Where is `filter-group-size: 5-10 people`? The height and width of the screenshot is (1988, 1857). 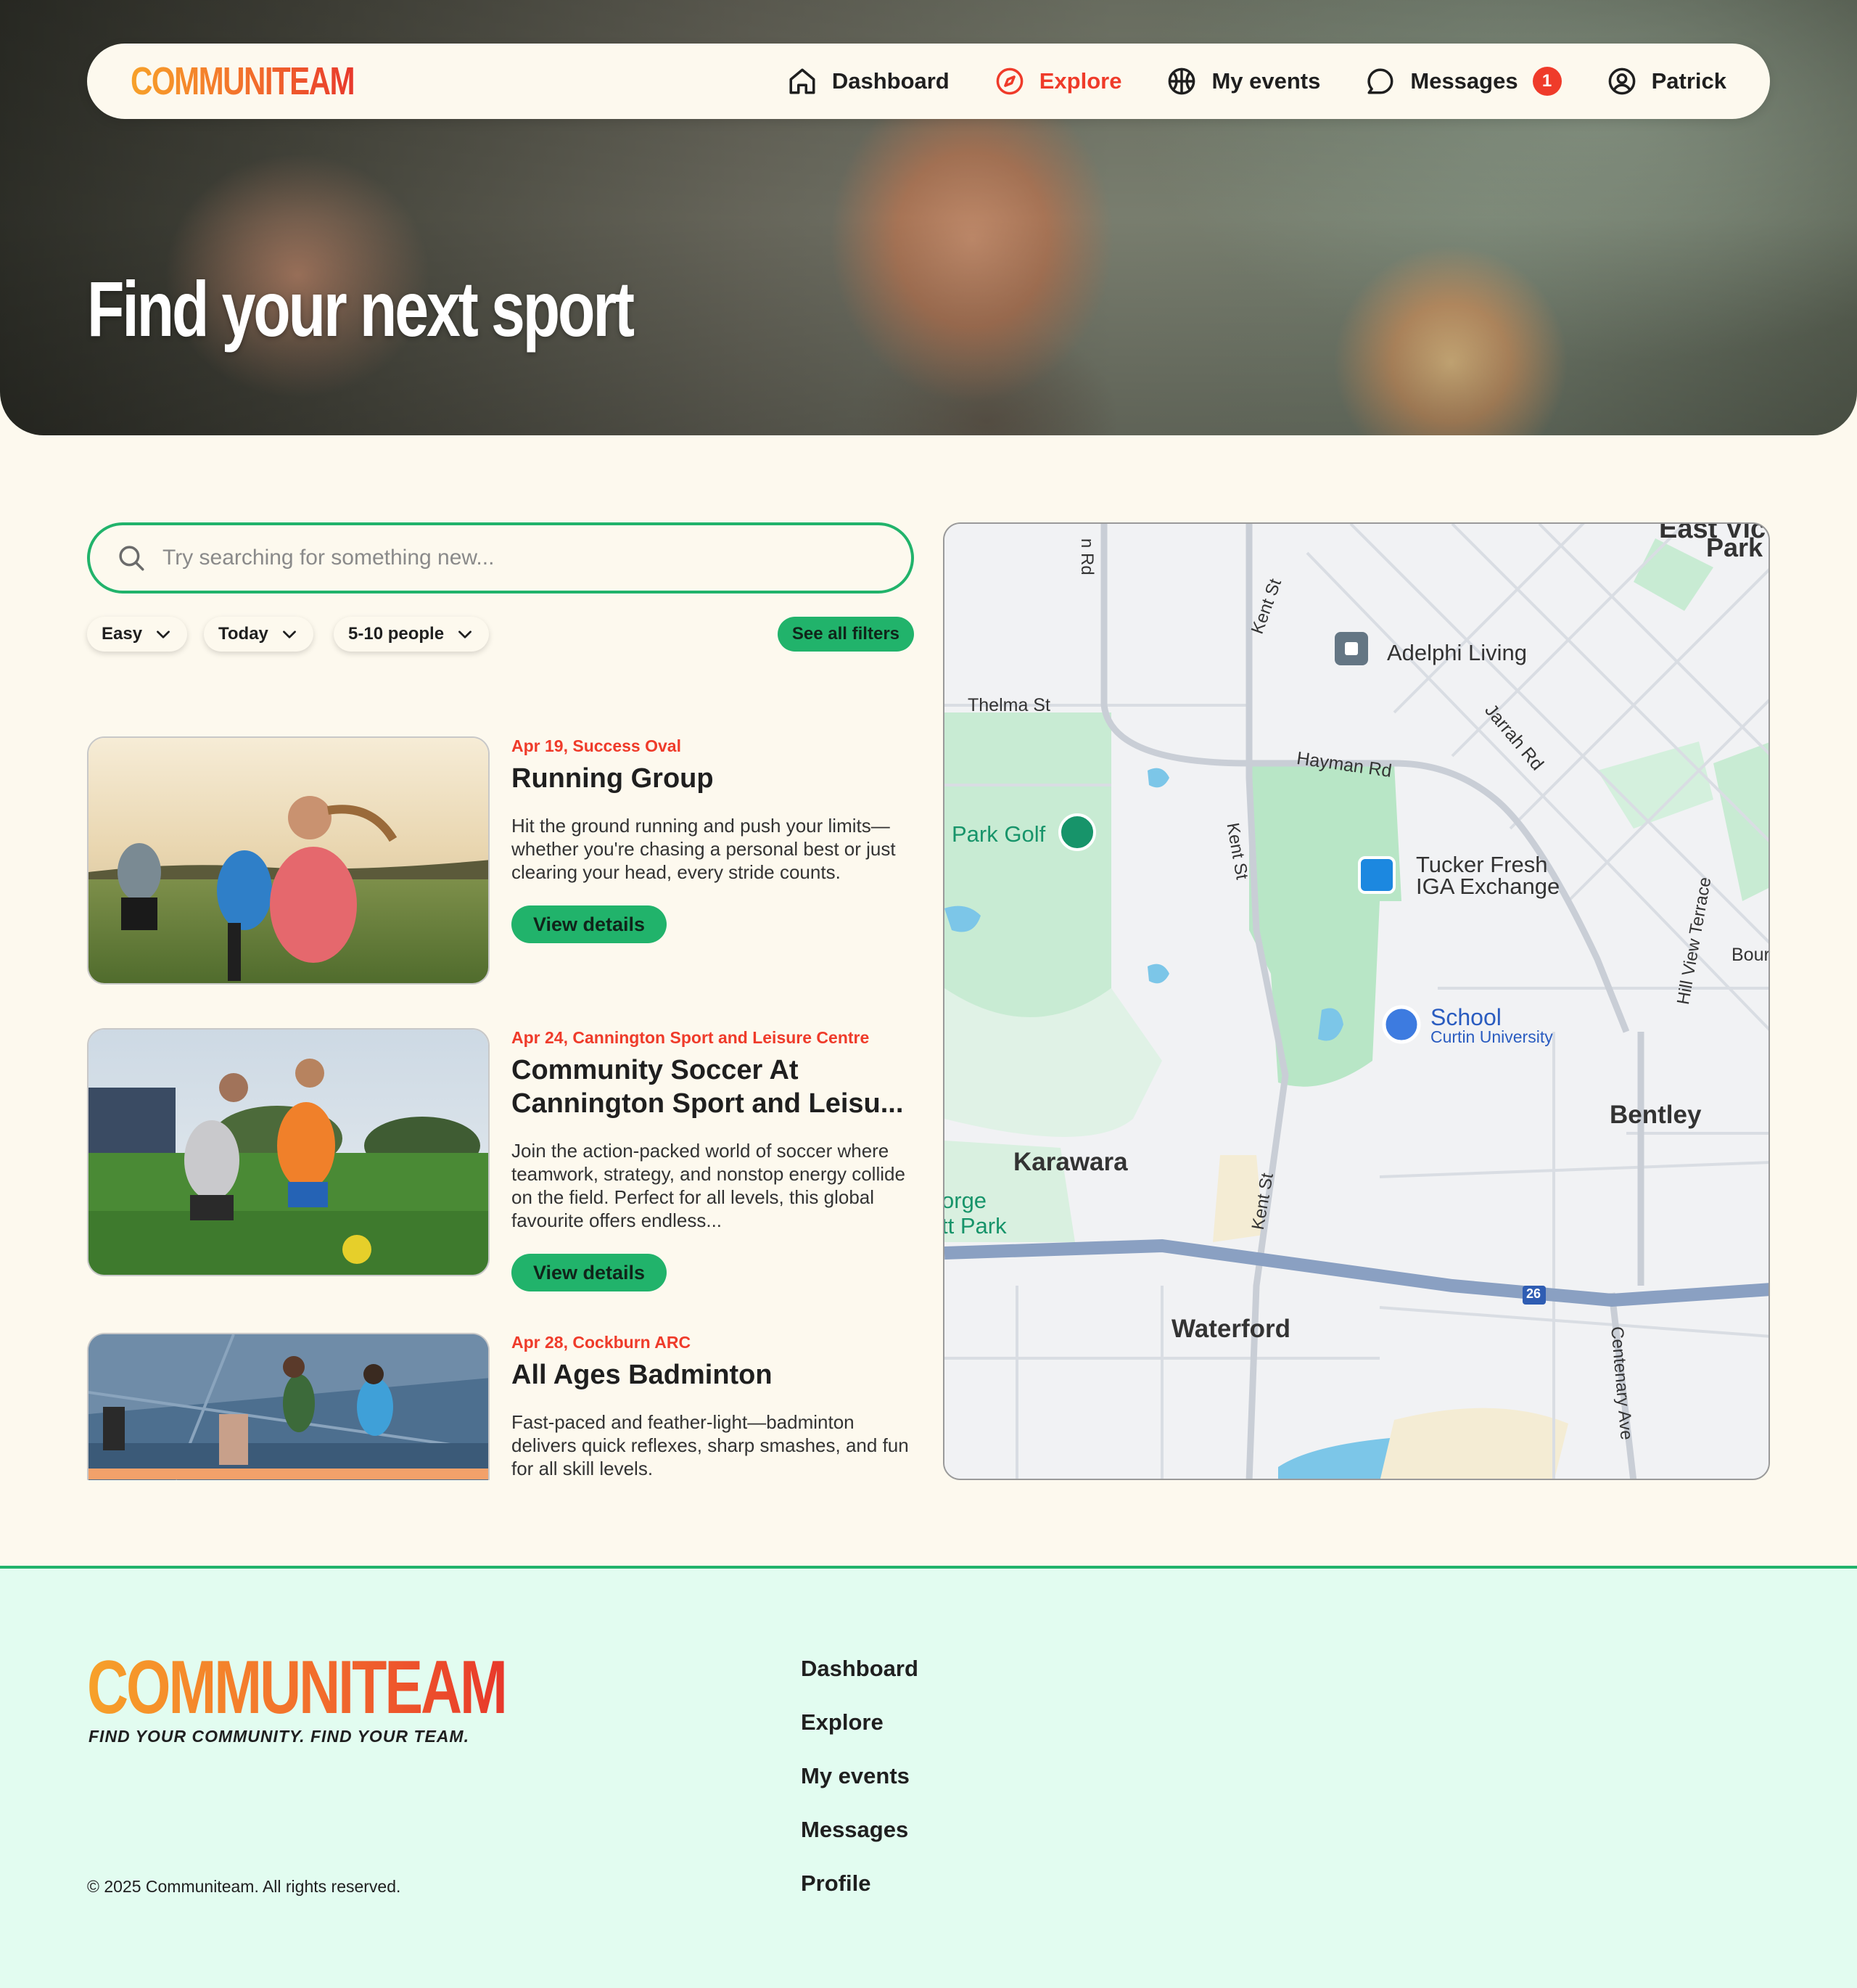
filter-group-size: 5-10 people is located at coordinates (412, 634).